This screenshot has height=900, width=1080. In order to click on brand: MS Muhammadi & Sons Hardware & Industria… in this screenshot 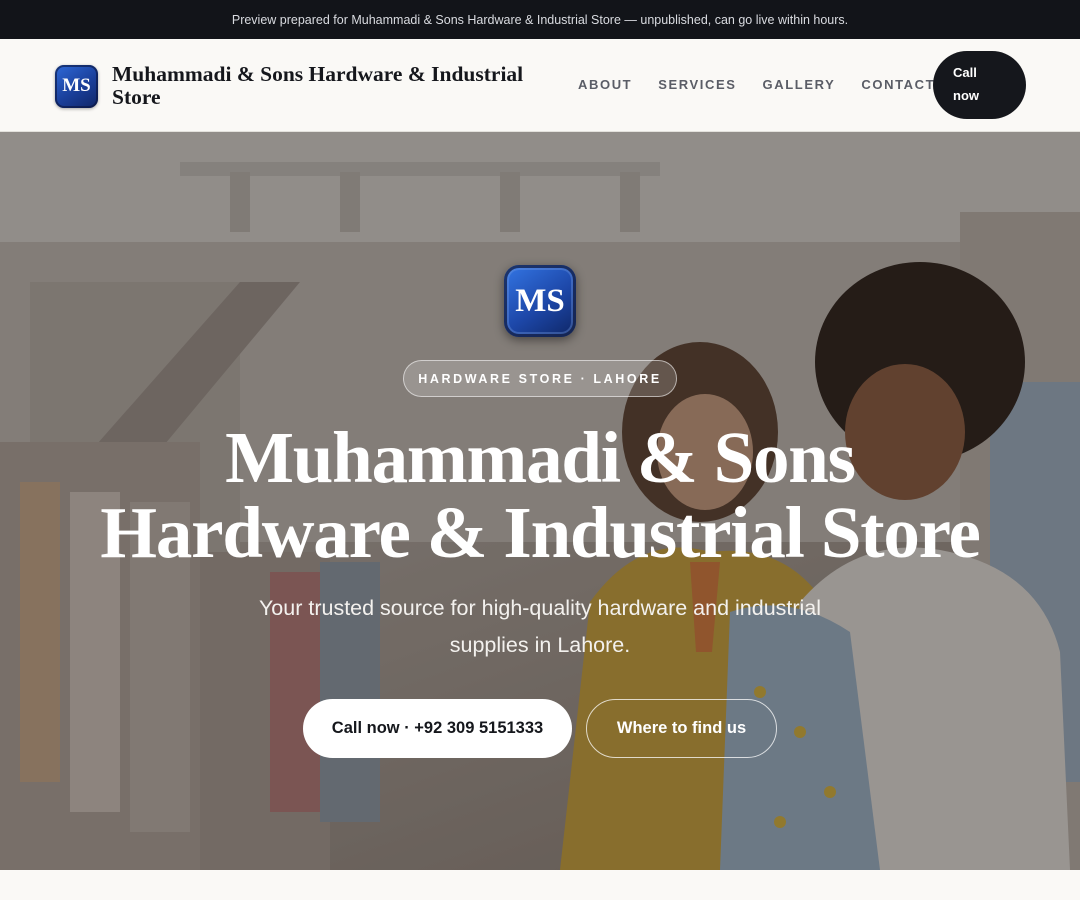, I will do `click(303, 86)`.